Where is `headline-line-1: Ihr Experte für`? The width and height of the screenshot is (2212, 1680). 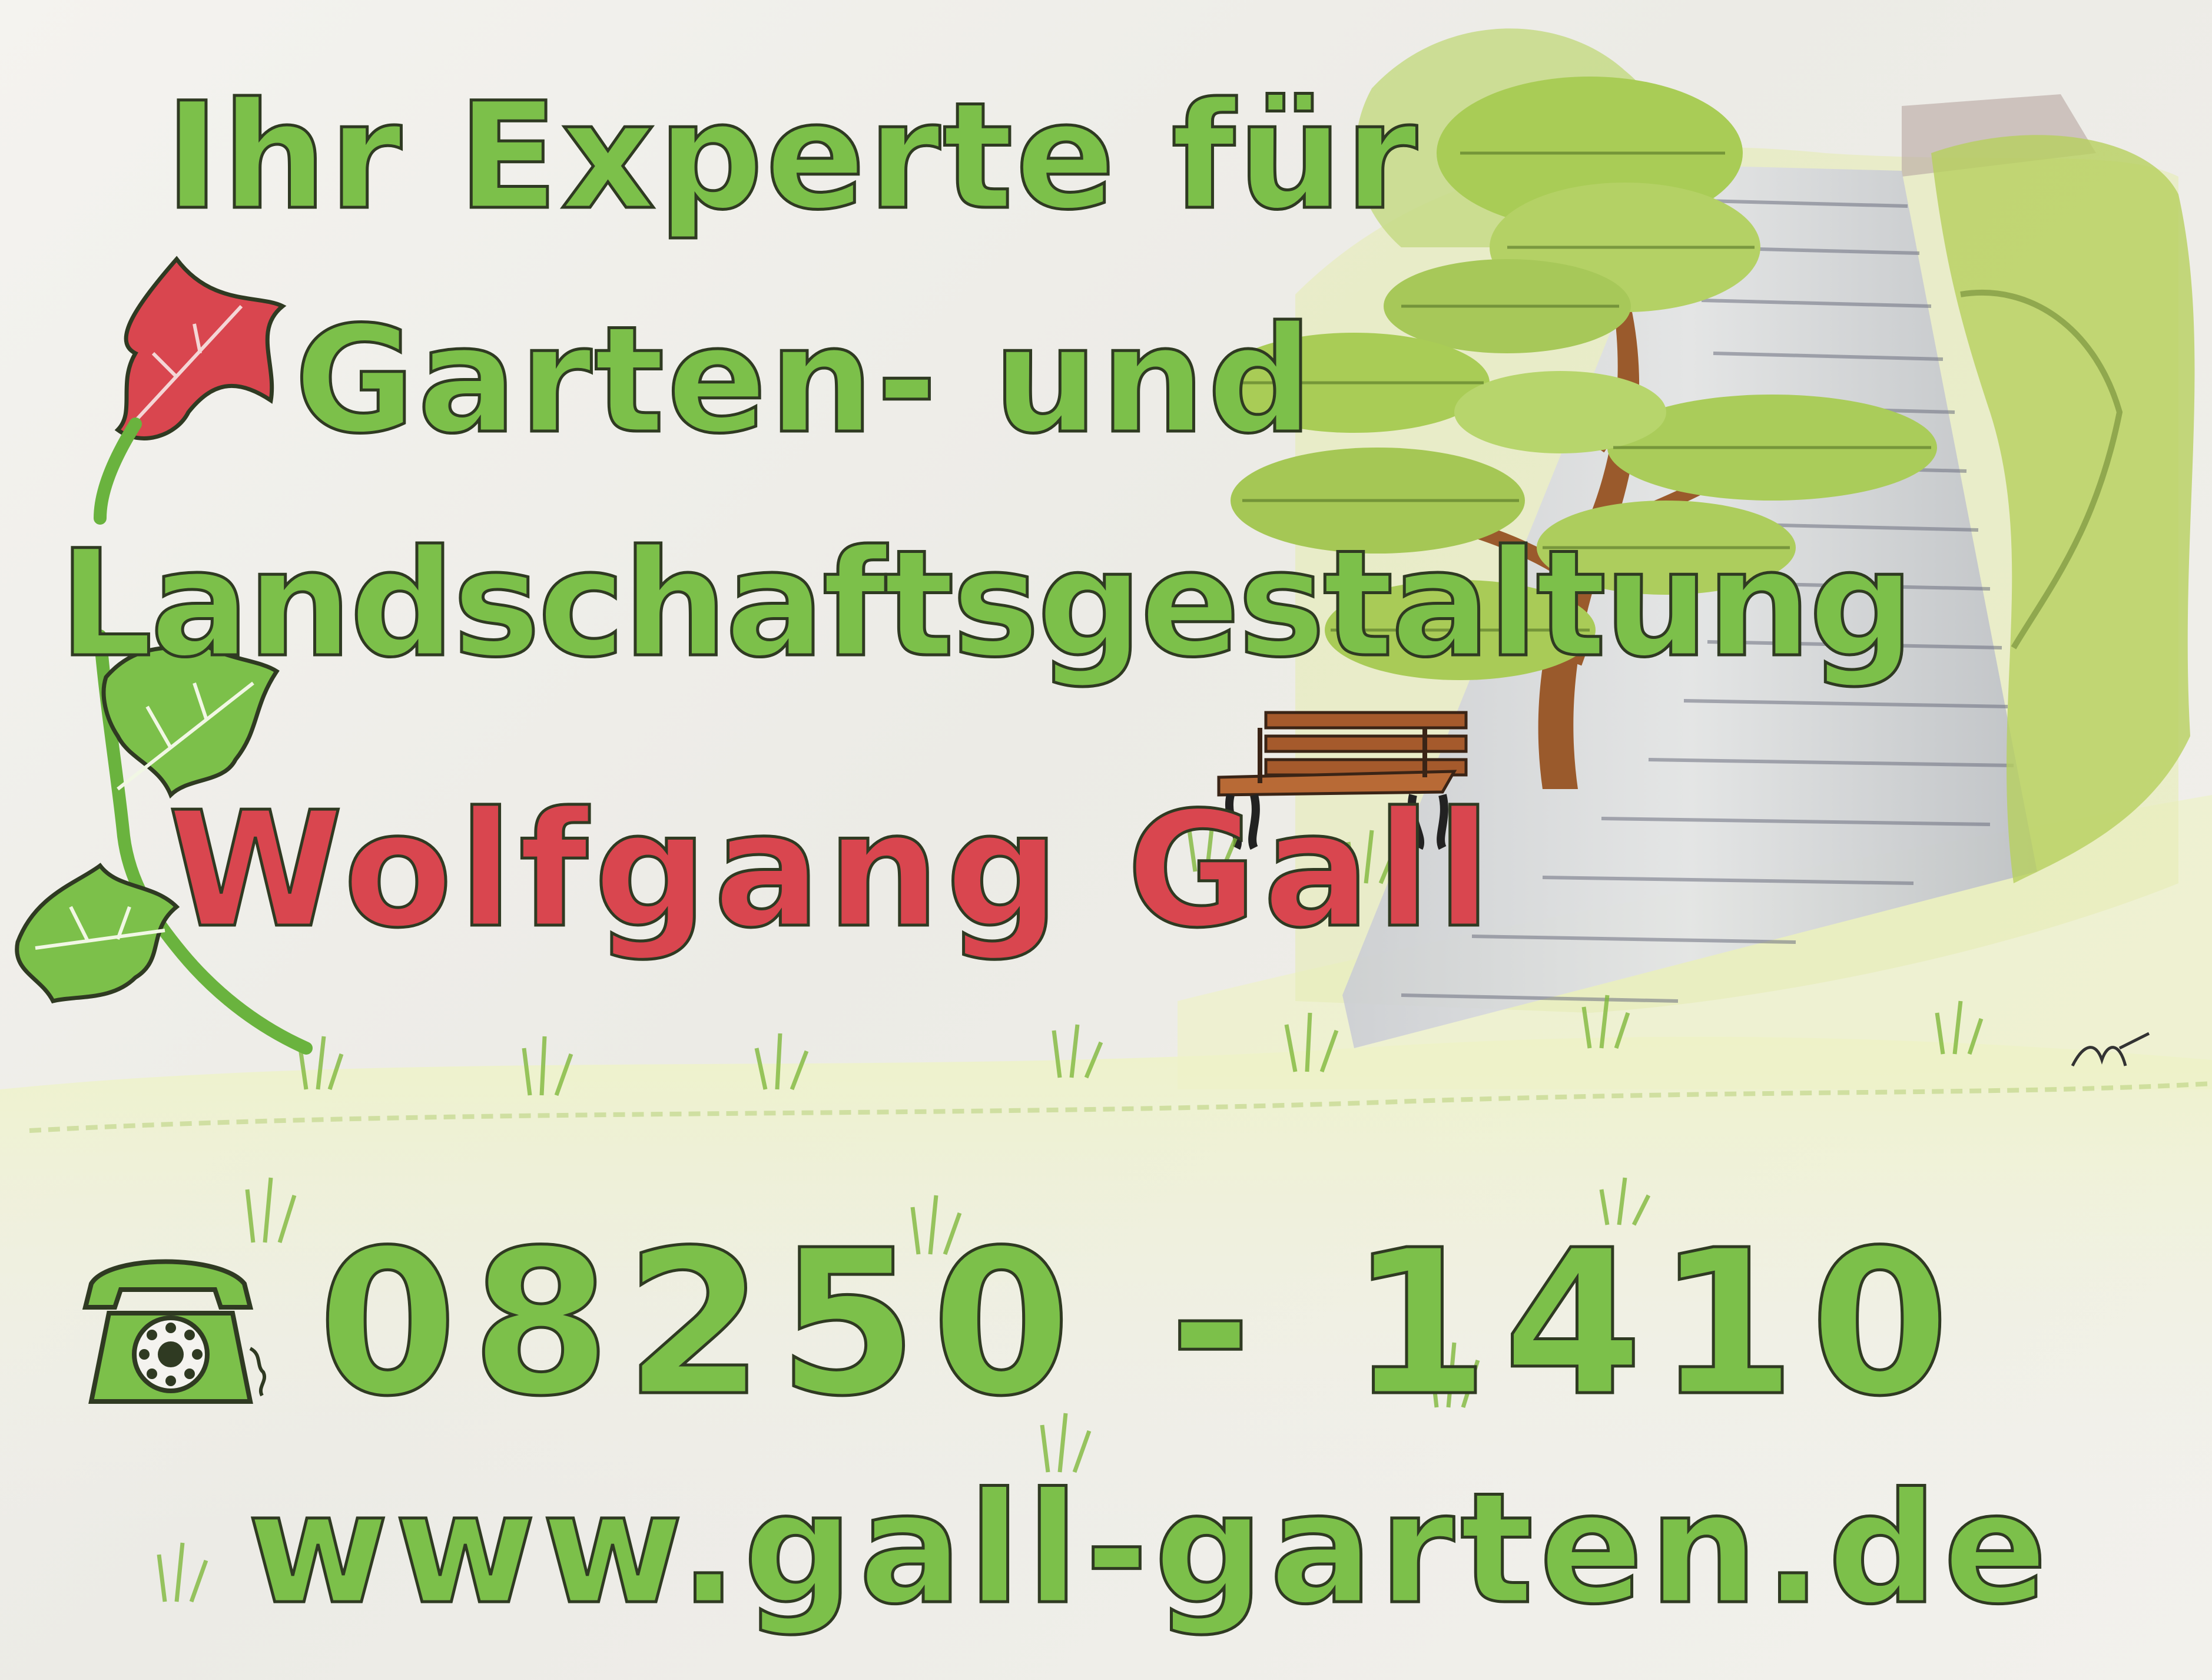 headline-line-1: Ihr Experte für is located at coordinates (791, 156).